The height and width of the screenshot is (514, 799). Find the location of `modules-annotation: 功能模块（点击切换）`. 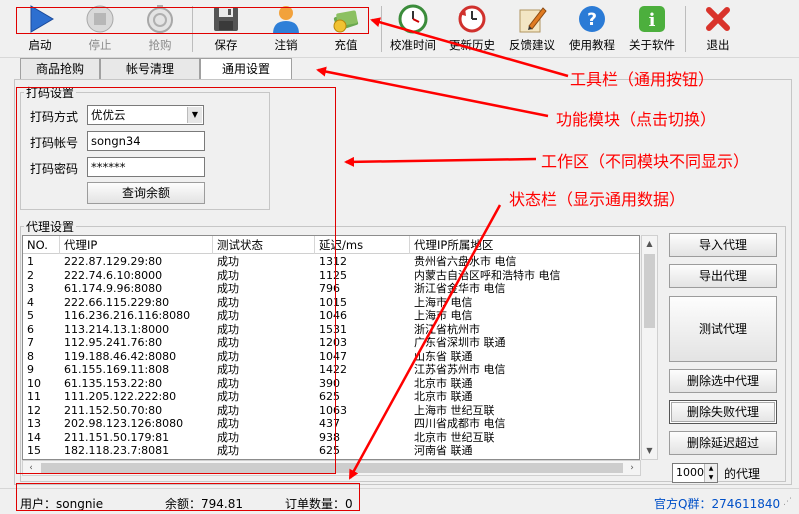

modules-annotation: 功能模块（点击切换） is located at coordinates (636, 119).